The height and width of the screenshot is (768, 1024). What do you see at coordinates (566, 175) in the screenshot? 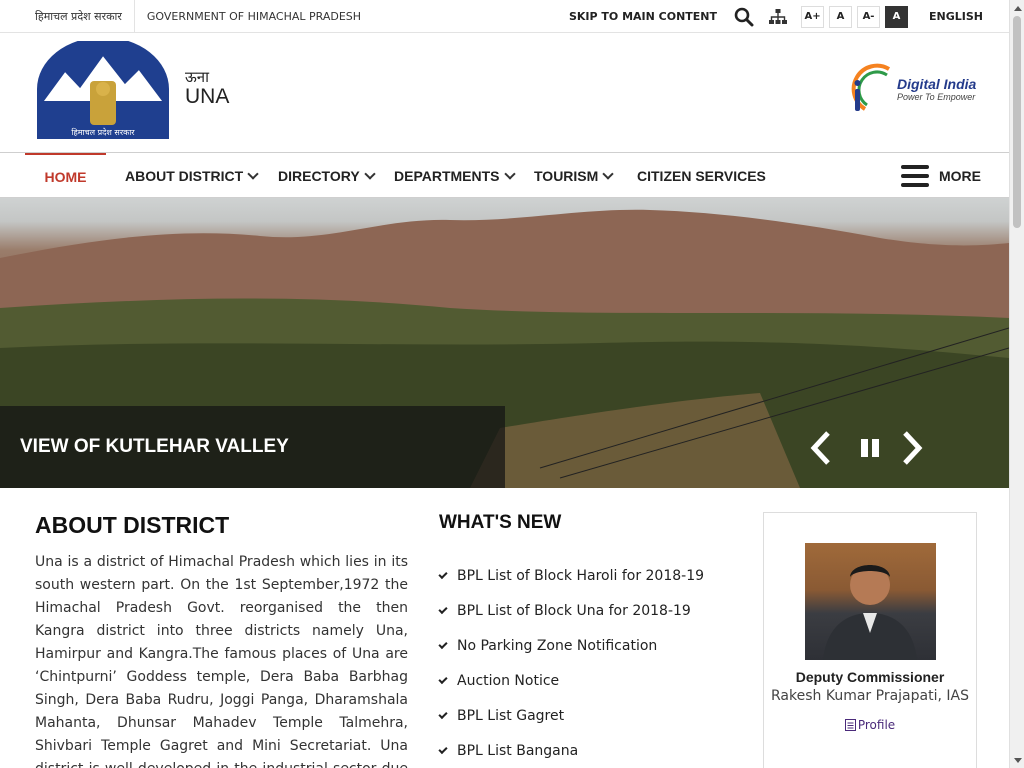
I see `nav-item-label: TOURISM` at bounding box center [566, 175].